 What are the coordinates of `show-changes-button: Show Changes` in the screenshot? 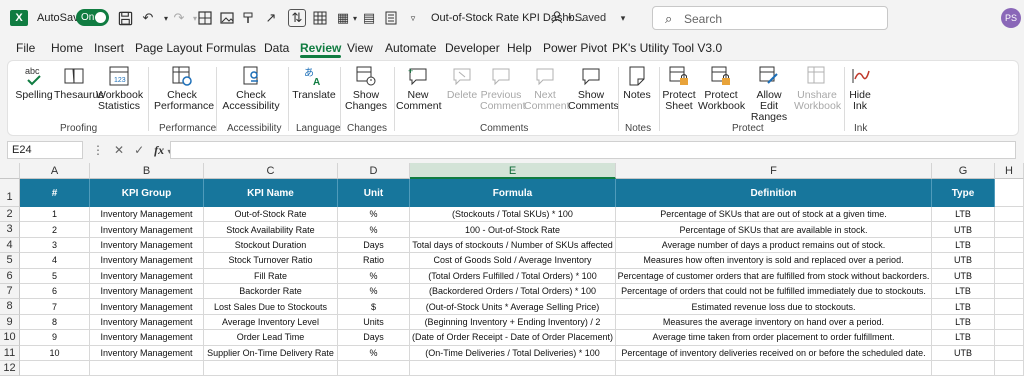 It's located at (366, 88).